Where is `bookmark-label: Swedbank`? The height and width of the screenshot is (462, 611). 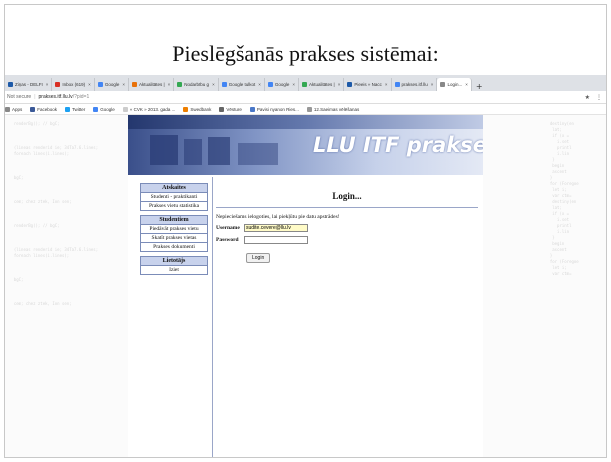 bookmark-label: Swedbank is located at coordinates (201, 109).